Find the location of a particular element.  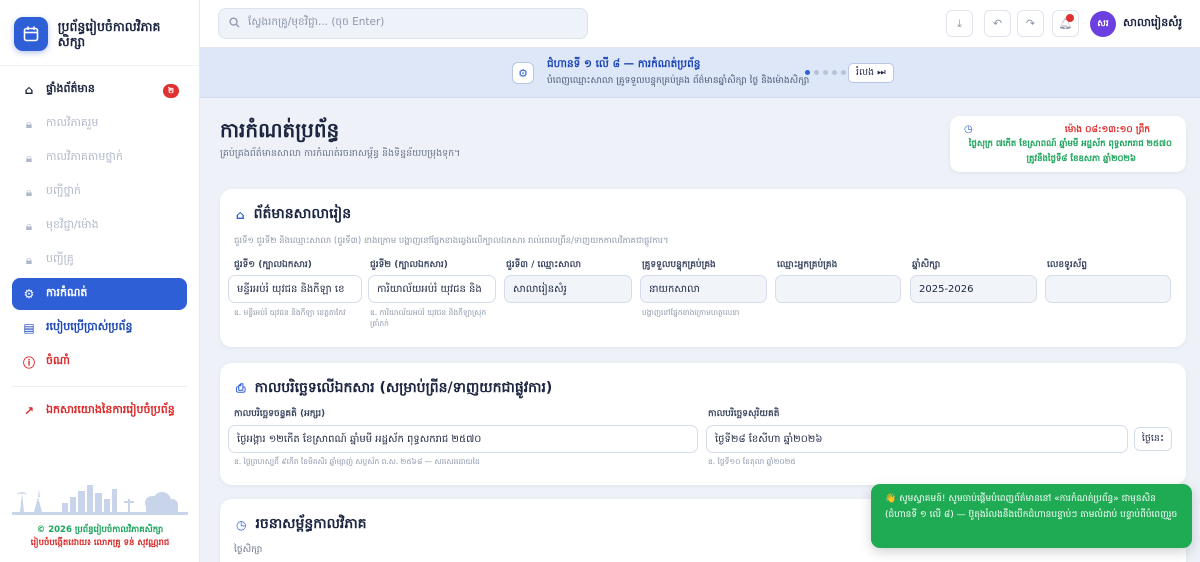

footer-copyright: © 2026 ប្រព័ន្ធរៀបចំកាលវិភាគសិក្សា is located at coordinates (100, 530).